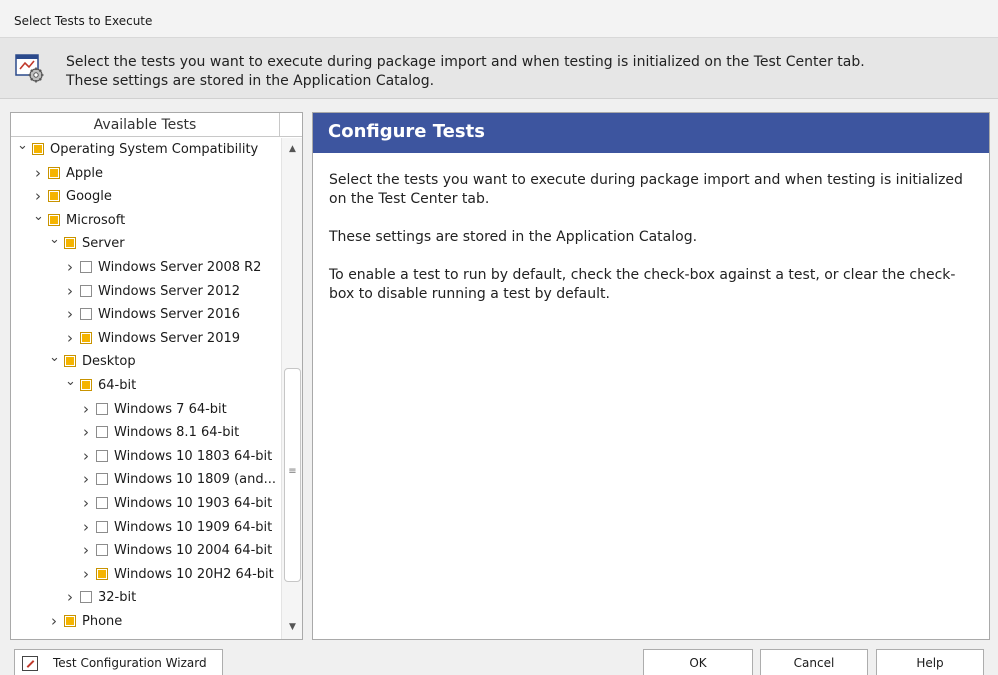  I want to click on tree-item-label: Phone, so click(102, 621).